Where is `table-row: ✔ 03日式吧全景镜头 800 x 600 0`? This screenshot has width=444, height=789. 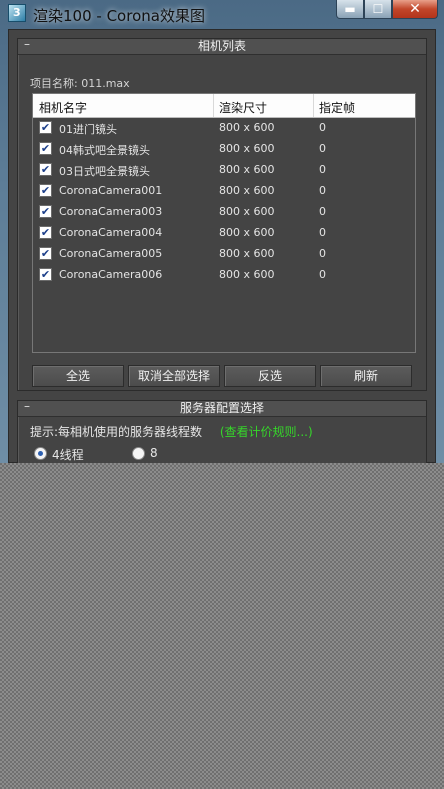
table-row: ✔ 03日式吧全景镜头 800 x 600 0 is located at coordinates (224, 170).